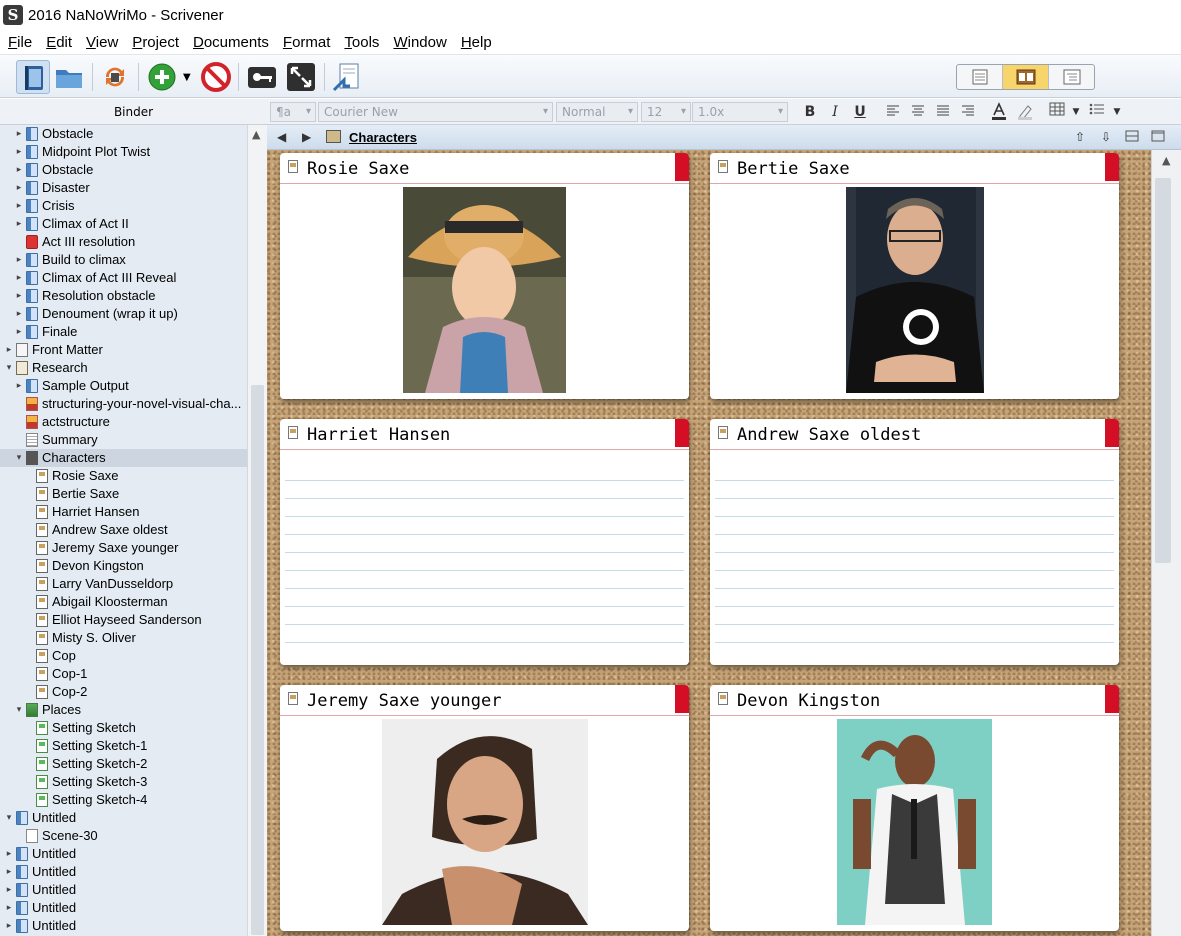  What do you see at coordinates (187, 77) in the screenshot?
I see `add-dropdown-arrow-icon: ▼` at bounding box center [187, 77].